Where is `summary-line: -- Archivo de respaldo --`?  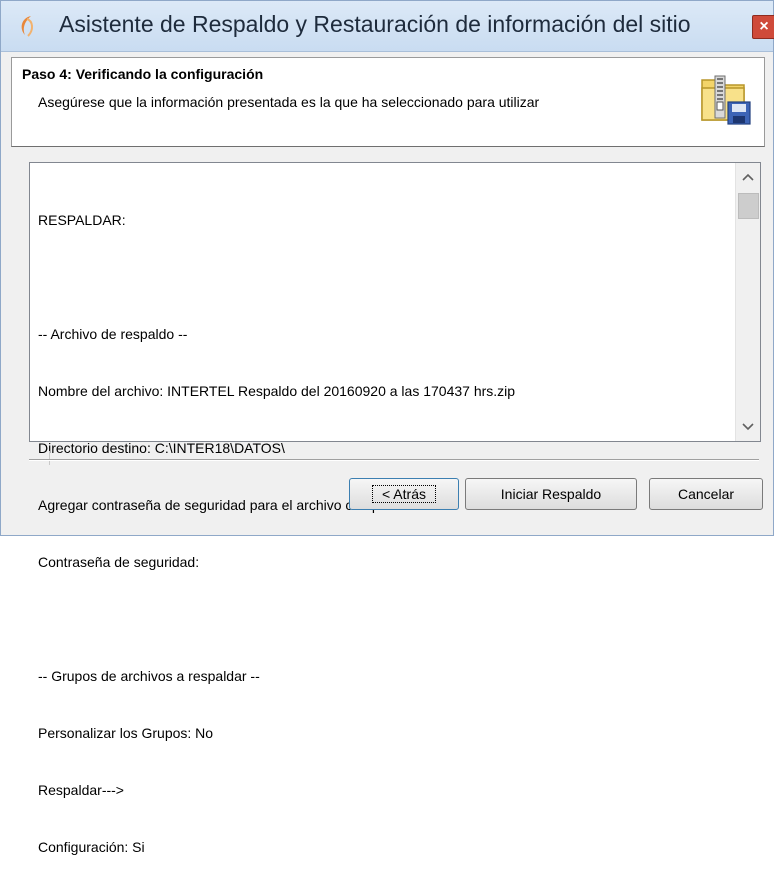 summary-line: -- Archivo de respaldo -- is located at coordinates (113, 334).